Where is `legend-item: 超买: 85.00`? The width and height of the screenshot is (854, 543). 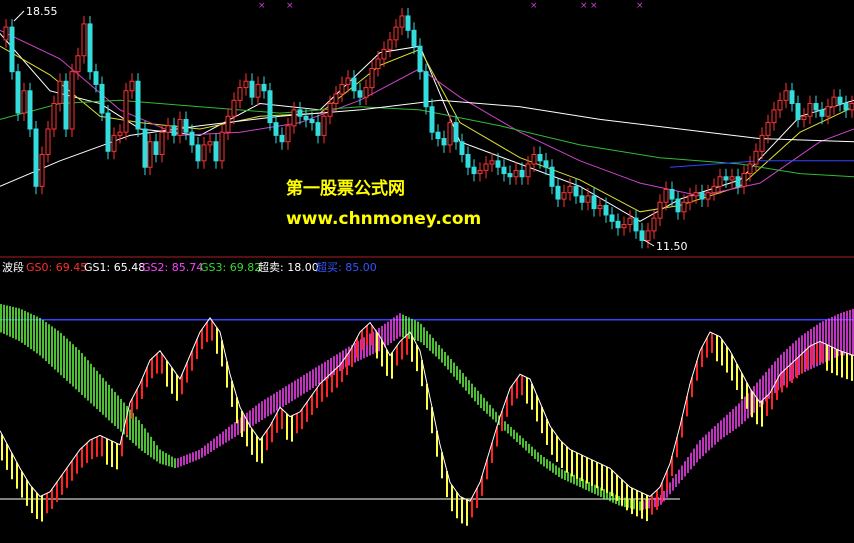
legend-item: 超买: 85.00 is located at coordinates (346, 267).